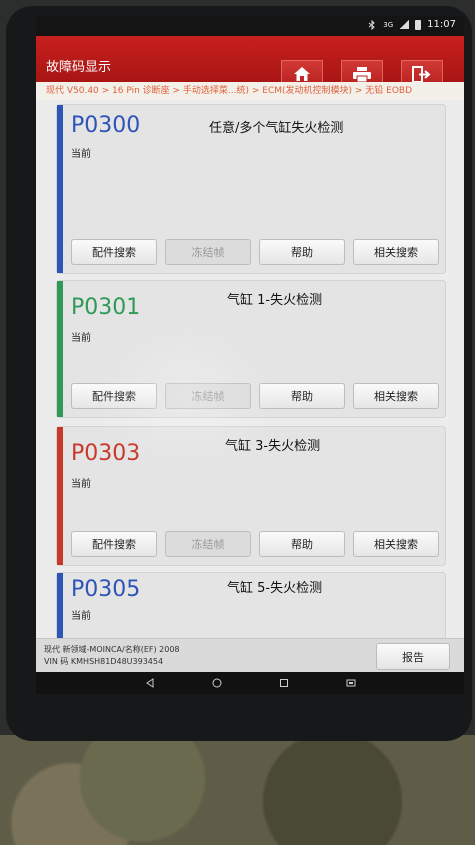 Image resolution: width=475 pixels, height=845 pixels. I want to click on home-icon, so click(302, 74).